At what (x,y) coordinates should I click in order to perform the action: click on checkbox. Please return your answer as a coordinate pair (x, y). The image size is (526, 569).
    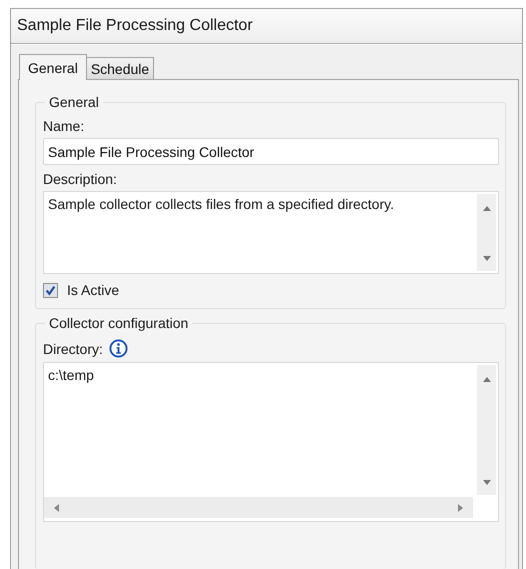
    Looking at the image, I should click on (50, 290).